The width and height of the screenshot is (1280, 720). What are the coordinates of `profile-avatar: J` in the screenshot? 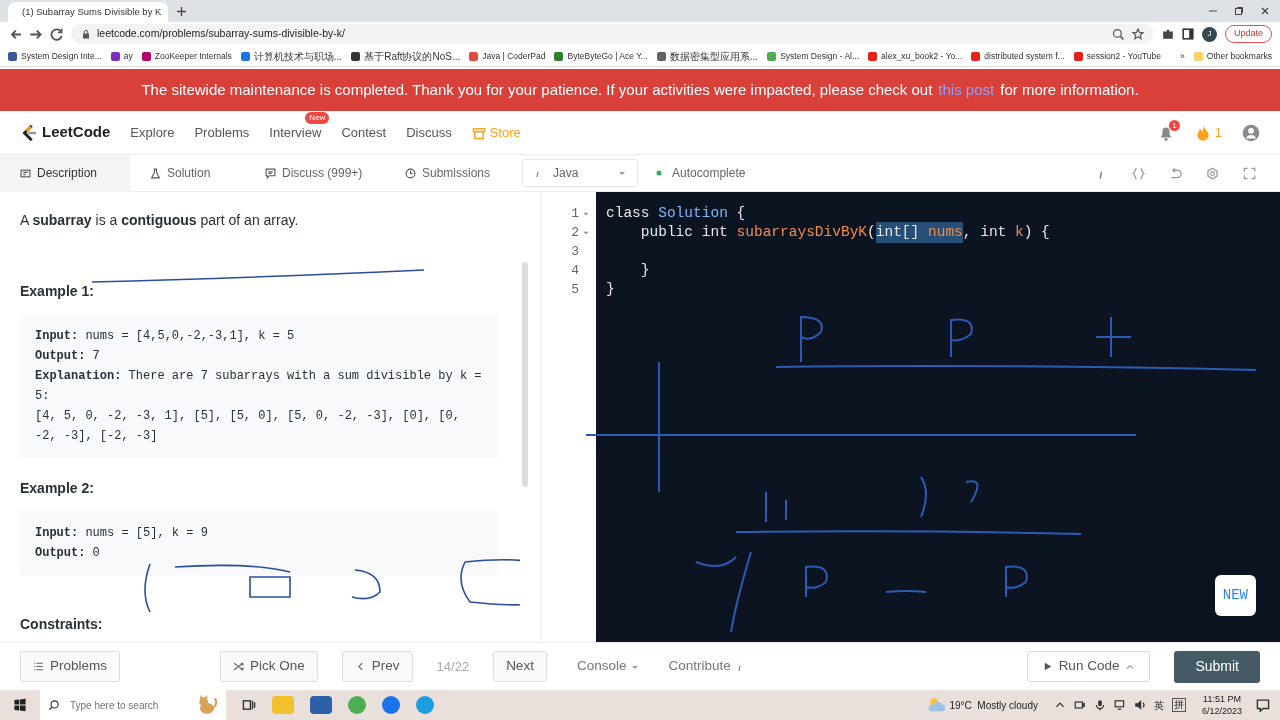 It's located at (1209, 34).